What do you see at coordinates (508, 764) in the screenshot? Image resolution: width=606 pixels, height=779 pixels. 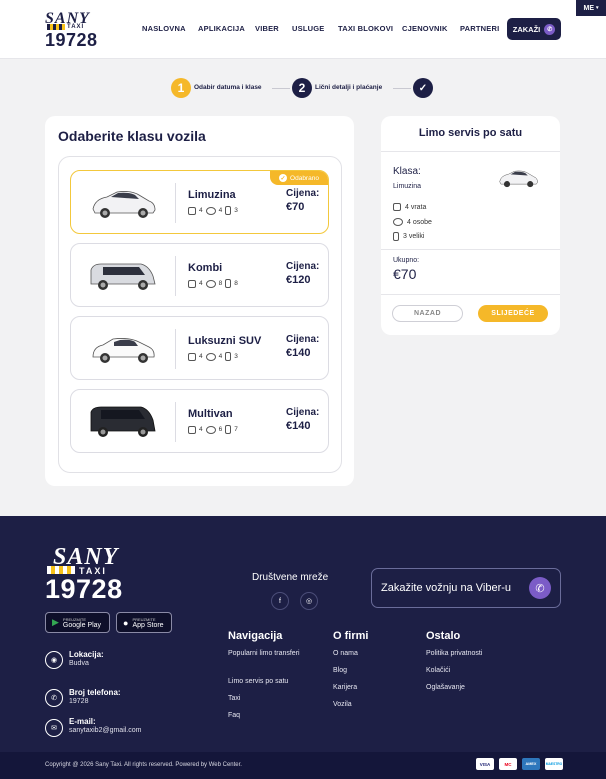 I see `mastercard-icon: MC` at bounding box center [508, 764].